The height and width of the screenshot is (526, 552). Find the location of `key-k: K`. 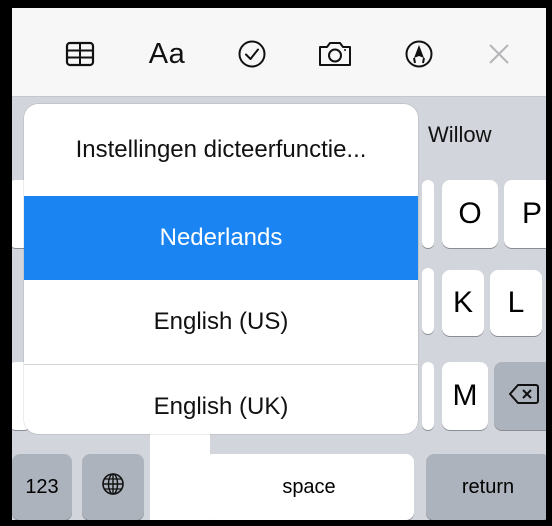

key-k: K is located at coordinates (463, 303).